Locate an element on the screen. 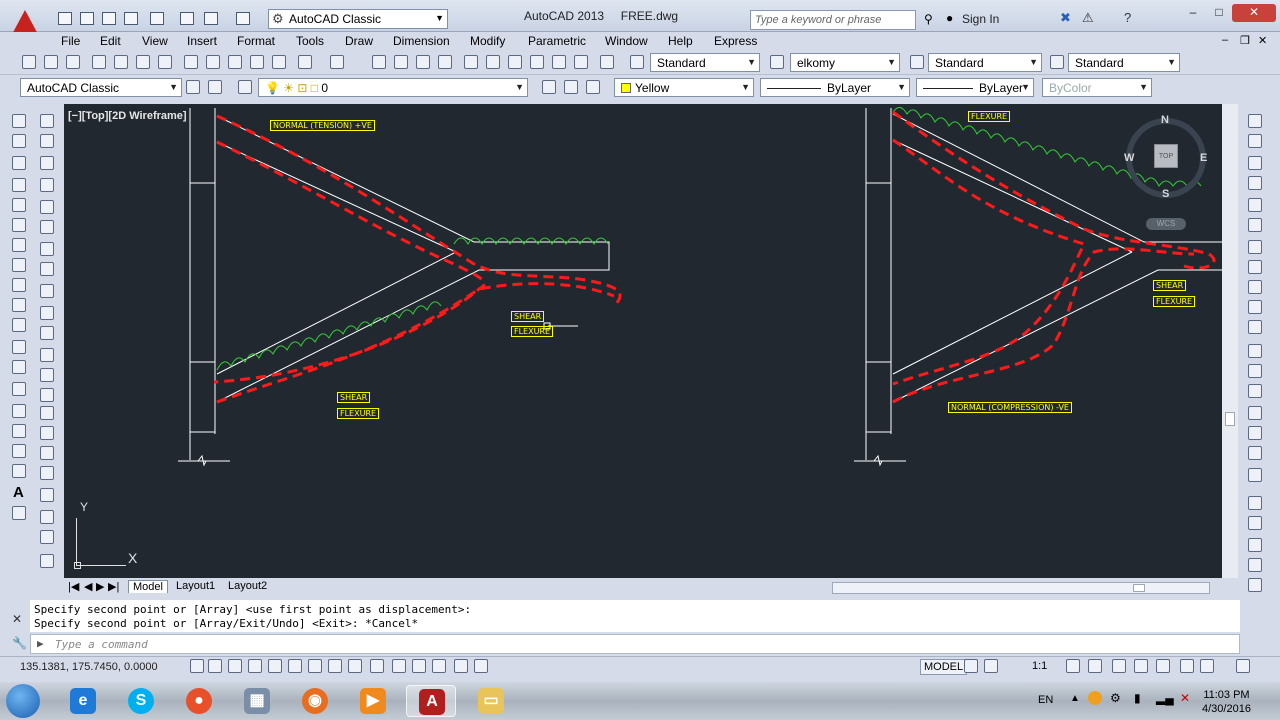 This screenshot has width=1280, height=720. 3d-object-snap-icon is located at coordinates (315, 666).